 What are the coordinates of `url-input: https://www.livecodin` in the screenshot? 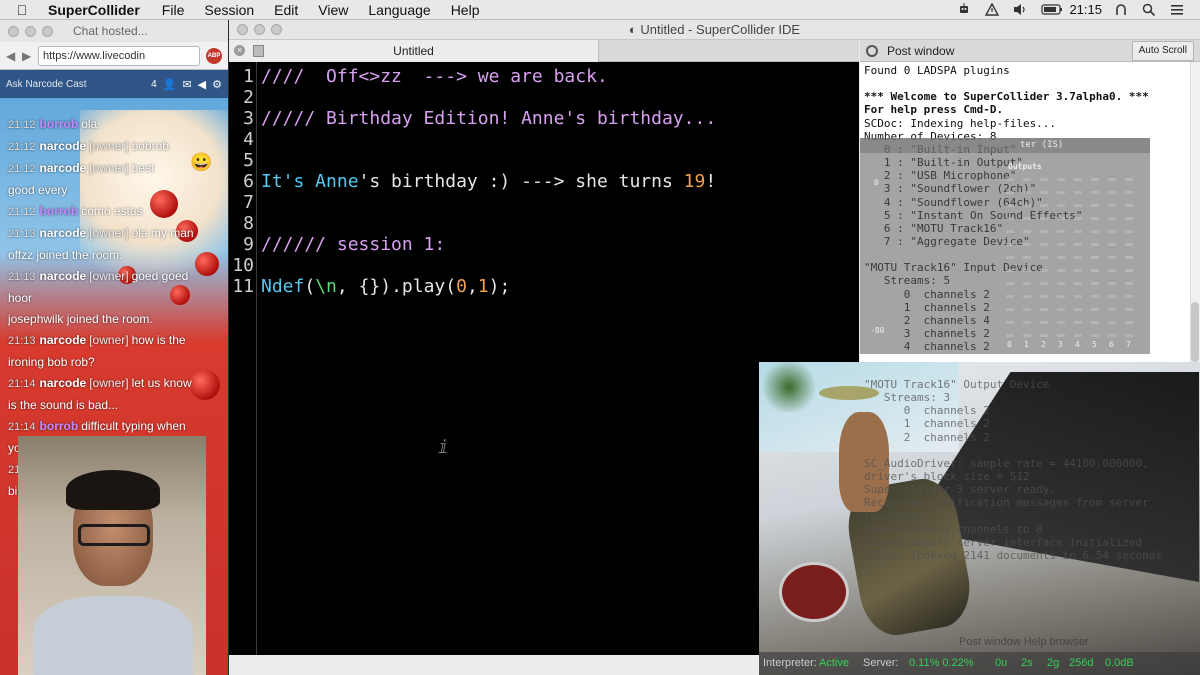 It's located at (119, 55).